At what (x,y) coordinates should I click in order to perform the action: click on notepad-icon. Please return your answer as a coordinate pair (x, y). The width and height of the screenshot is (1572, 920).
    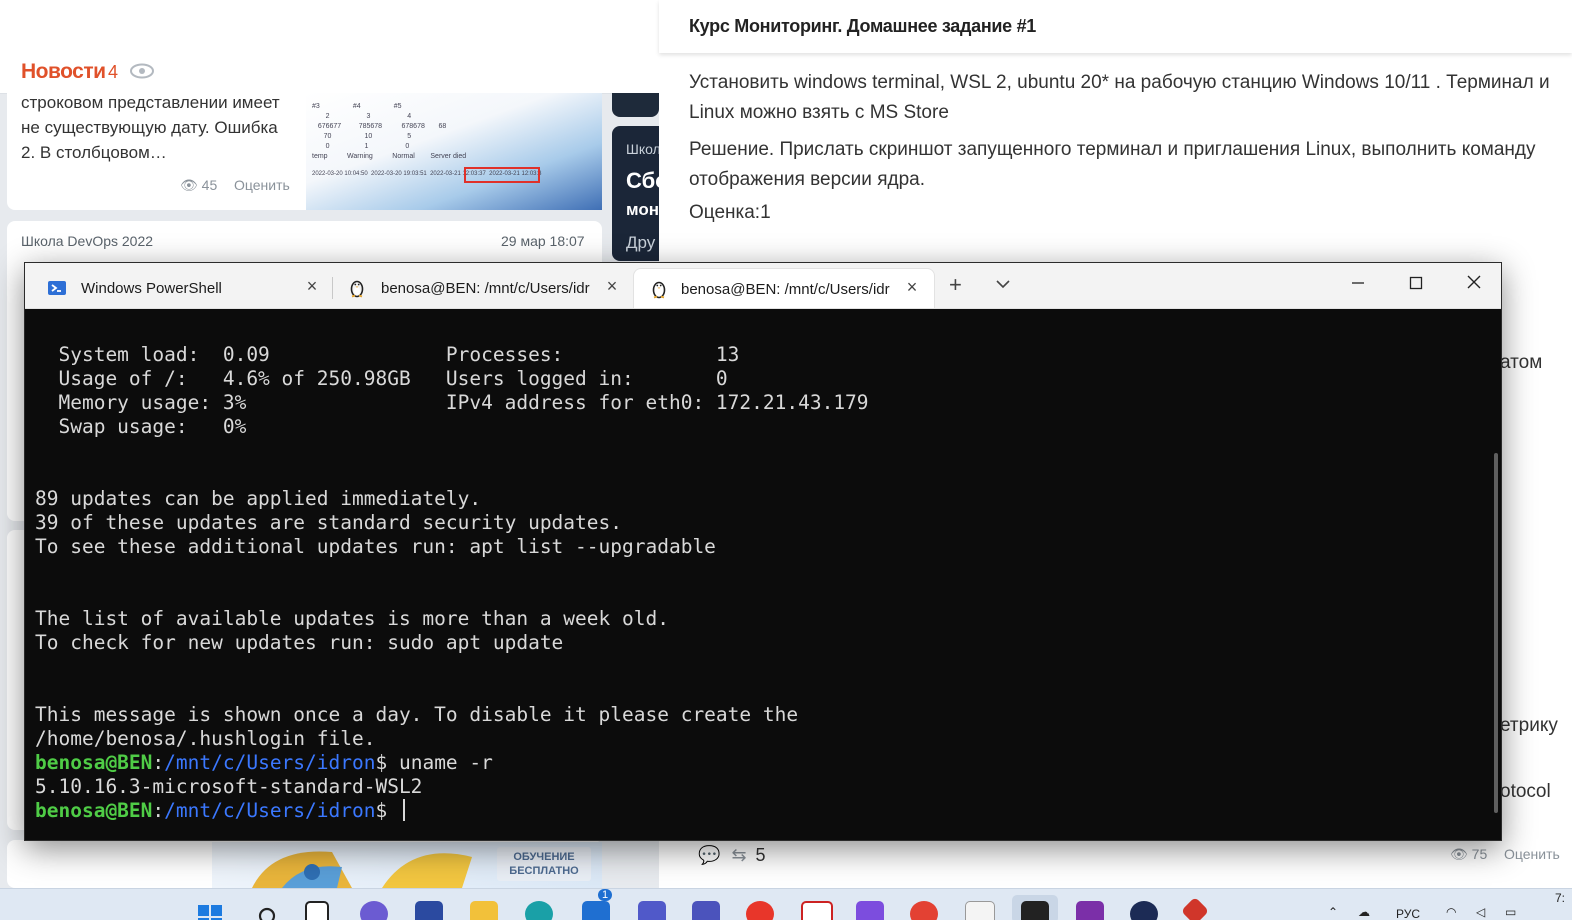
    Looking at the image, I should click on (980, 910).